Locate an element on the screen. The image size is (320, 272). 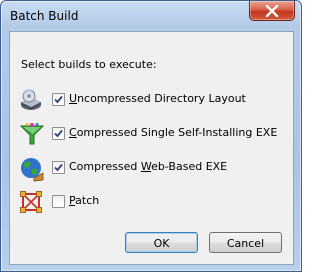
patch-icon is located at coordinates (32, 203).